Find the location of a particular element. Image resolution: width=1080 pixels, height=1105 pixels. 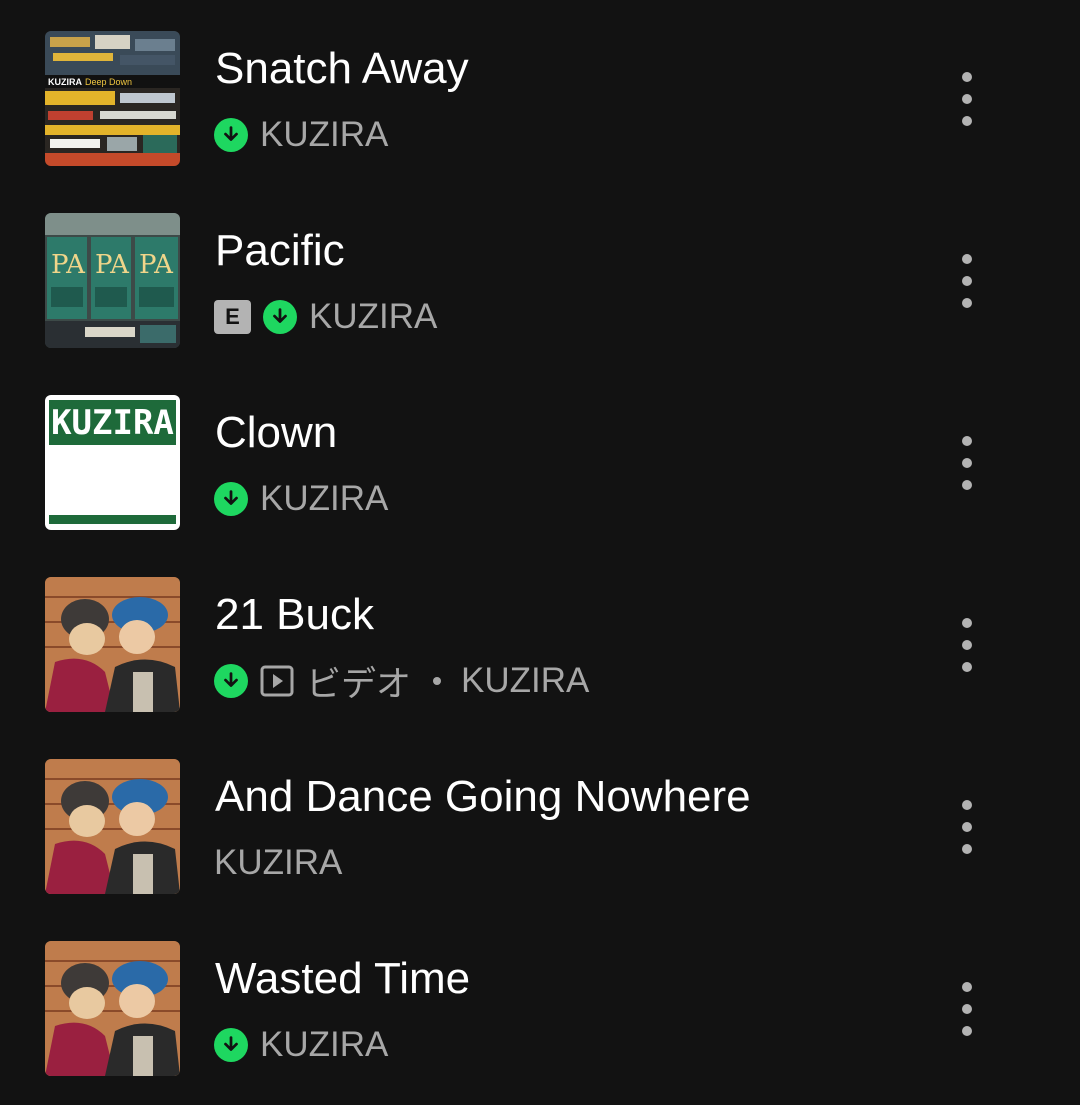

track-title: Wasted Time is located at coordinates (343, 978).